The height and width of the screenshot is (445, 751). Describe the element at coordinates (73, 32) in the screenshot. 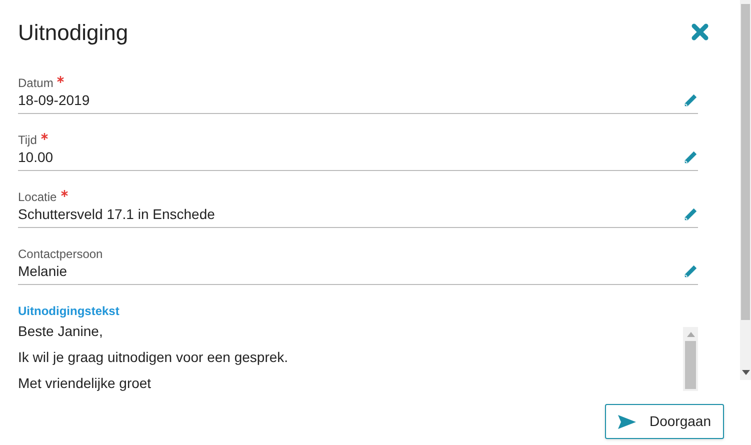

I see `dialog-title: Uitnodiging` at that location.